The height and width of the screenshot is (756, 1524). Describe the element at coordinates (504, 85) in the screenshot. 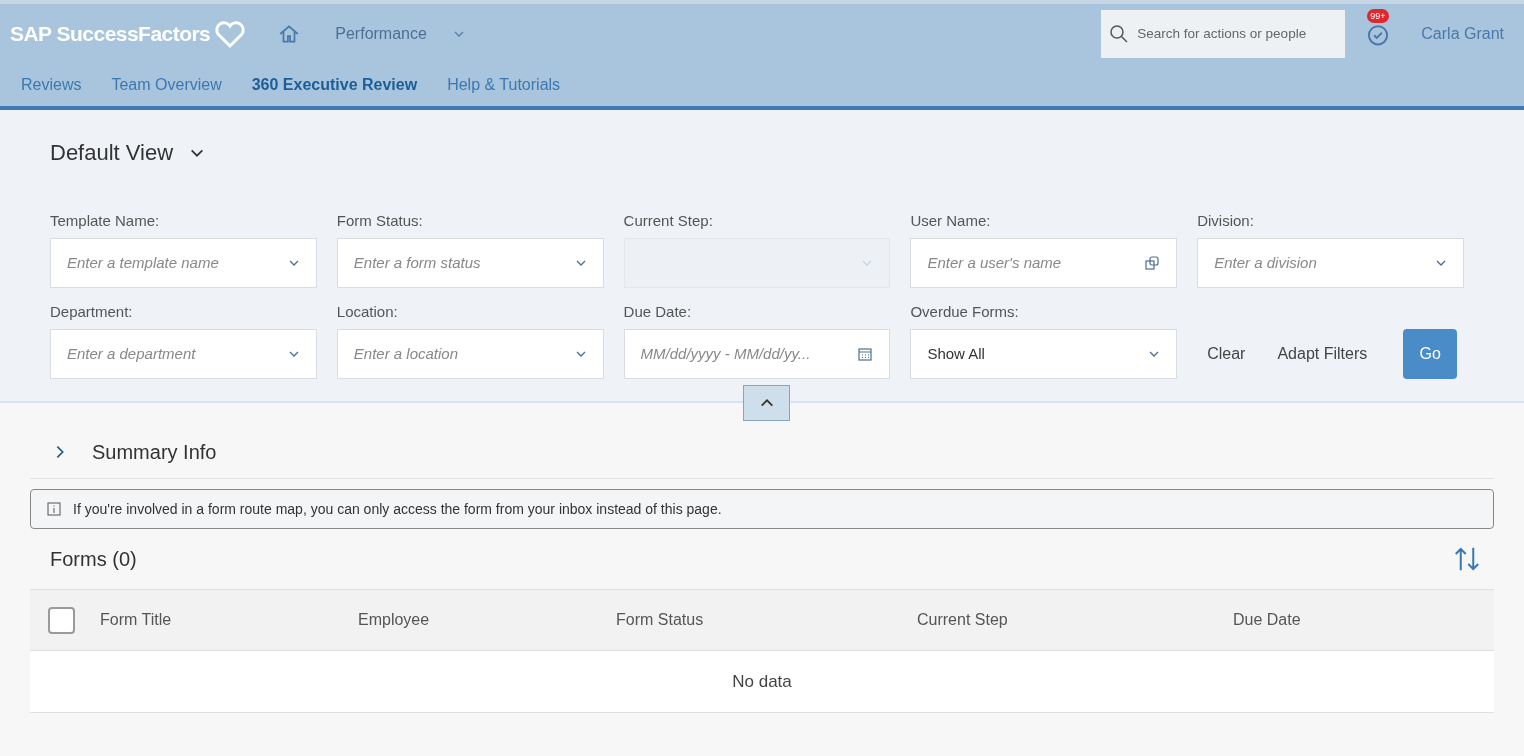

I see `nav-tab: Help & Tutorials` at that location.